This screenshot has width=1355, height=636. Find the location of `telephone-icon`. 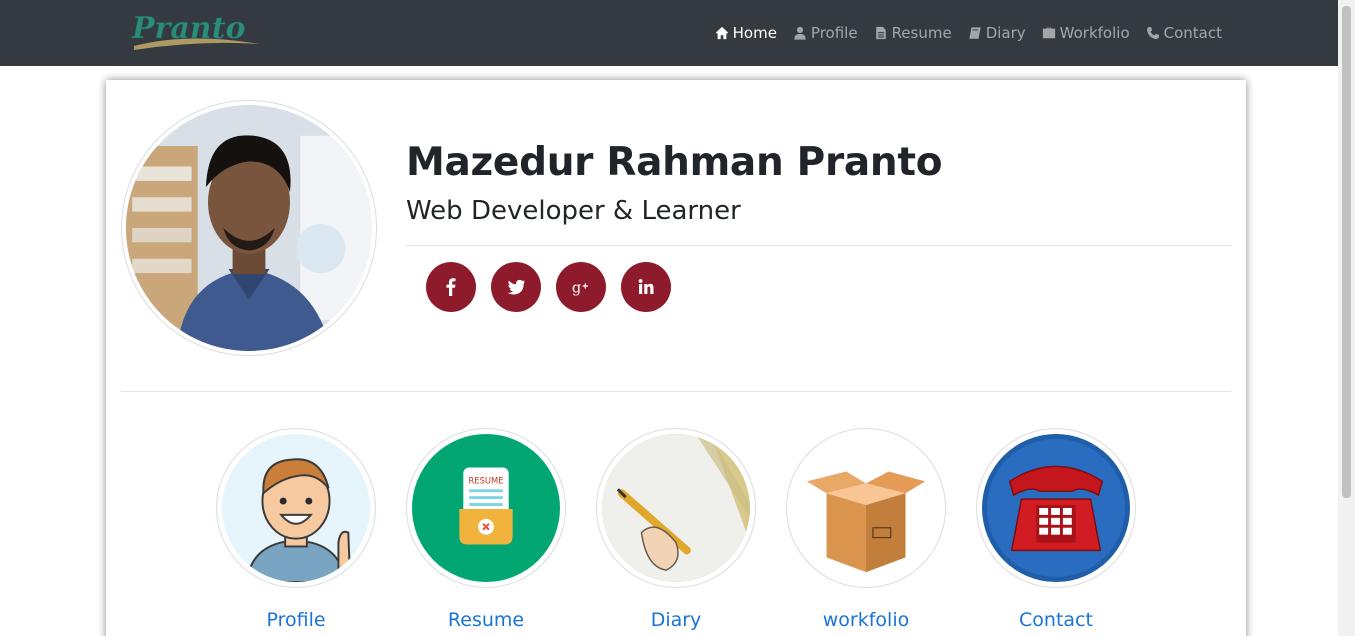

telephone-icon is located at coordinates (1056, 508).